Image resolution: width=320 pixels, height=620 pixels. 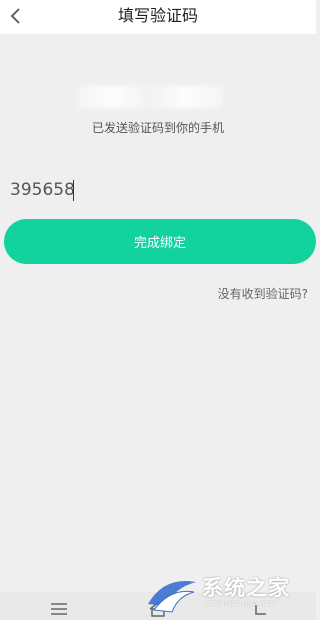 I want to click on home-nav-button, so click(x=158, y=609).